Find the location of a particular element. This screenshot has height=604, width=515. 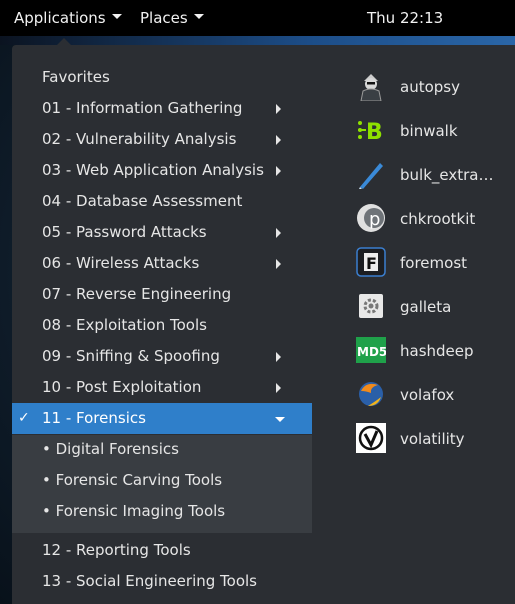

hashdeep-icon-text: MD5 is located at coordinates (371, 352).